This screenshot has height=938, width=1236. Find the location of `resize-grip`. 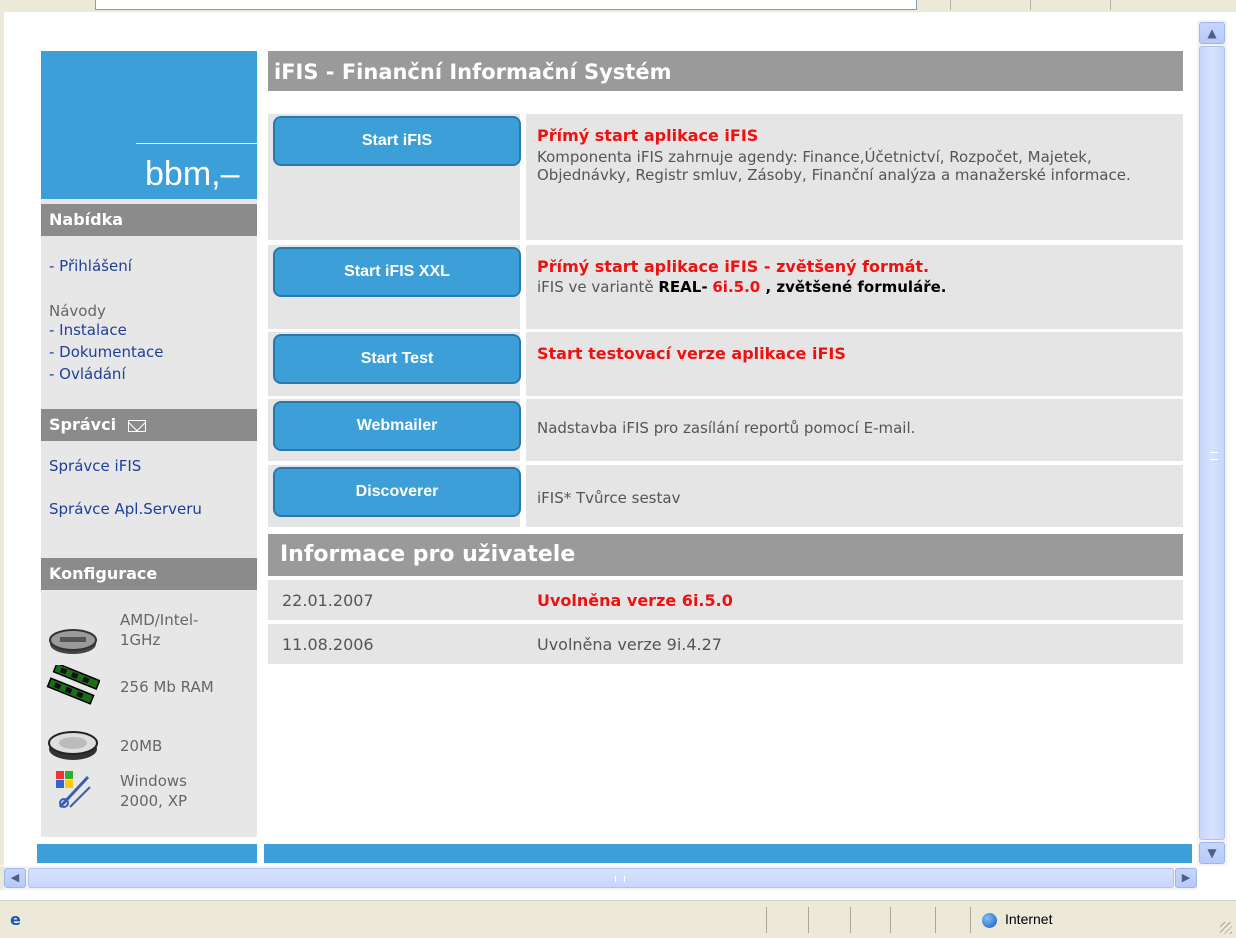

resize-grip is located at coordinates (1226, 928).